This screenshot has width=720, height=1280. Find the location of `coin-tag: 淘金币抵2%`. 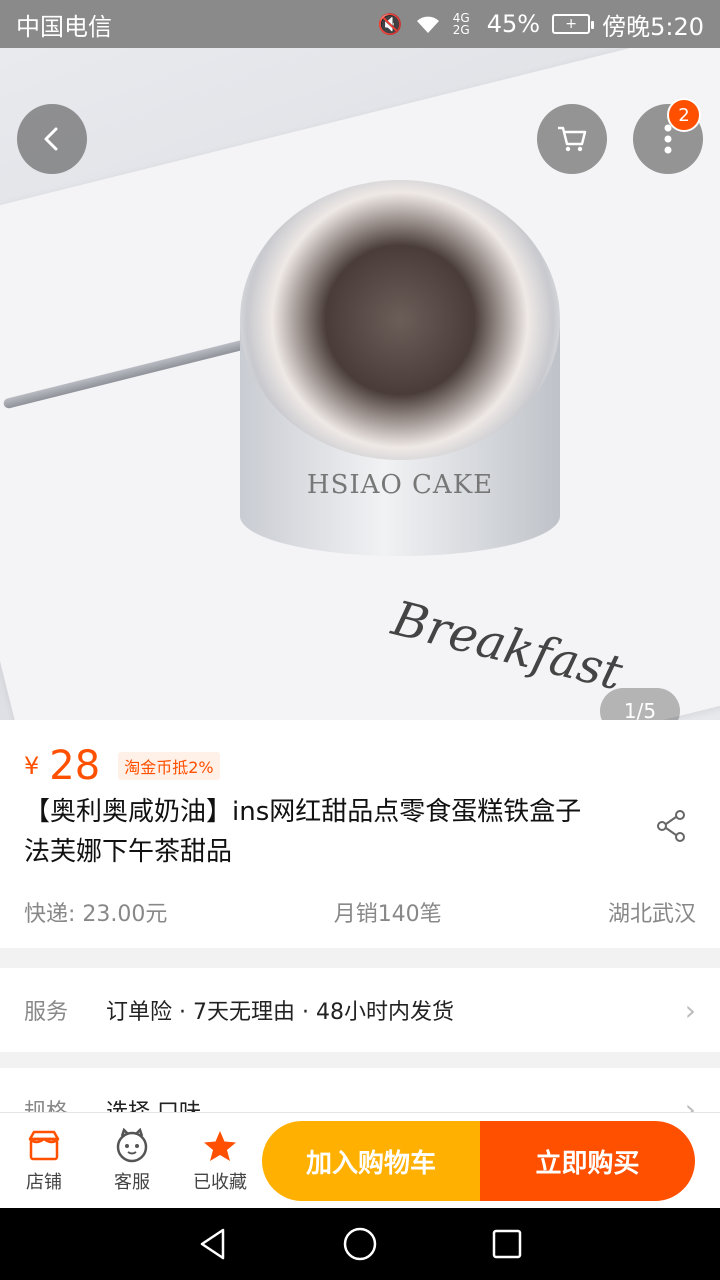

coin-tag: 淘金币抵2% is located at coordinates (169, 766).